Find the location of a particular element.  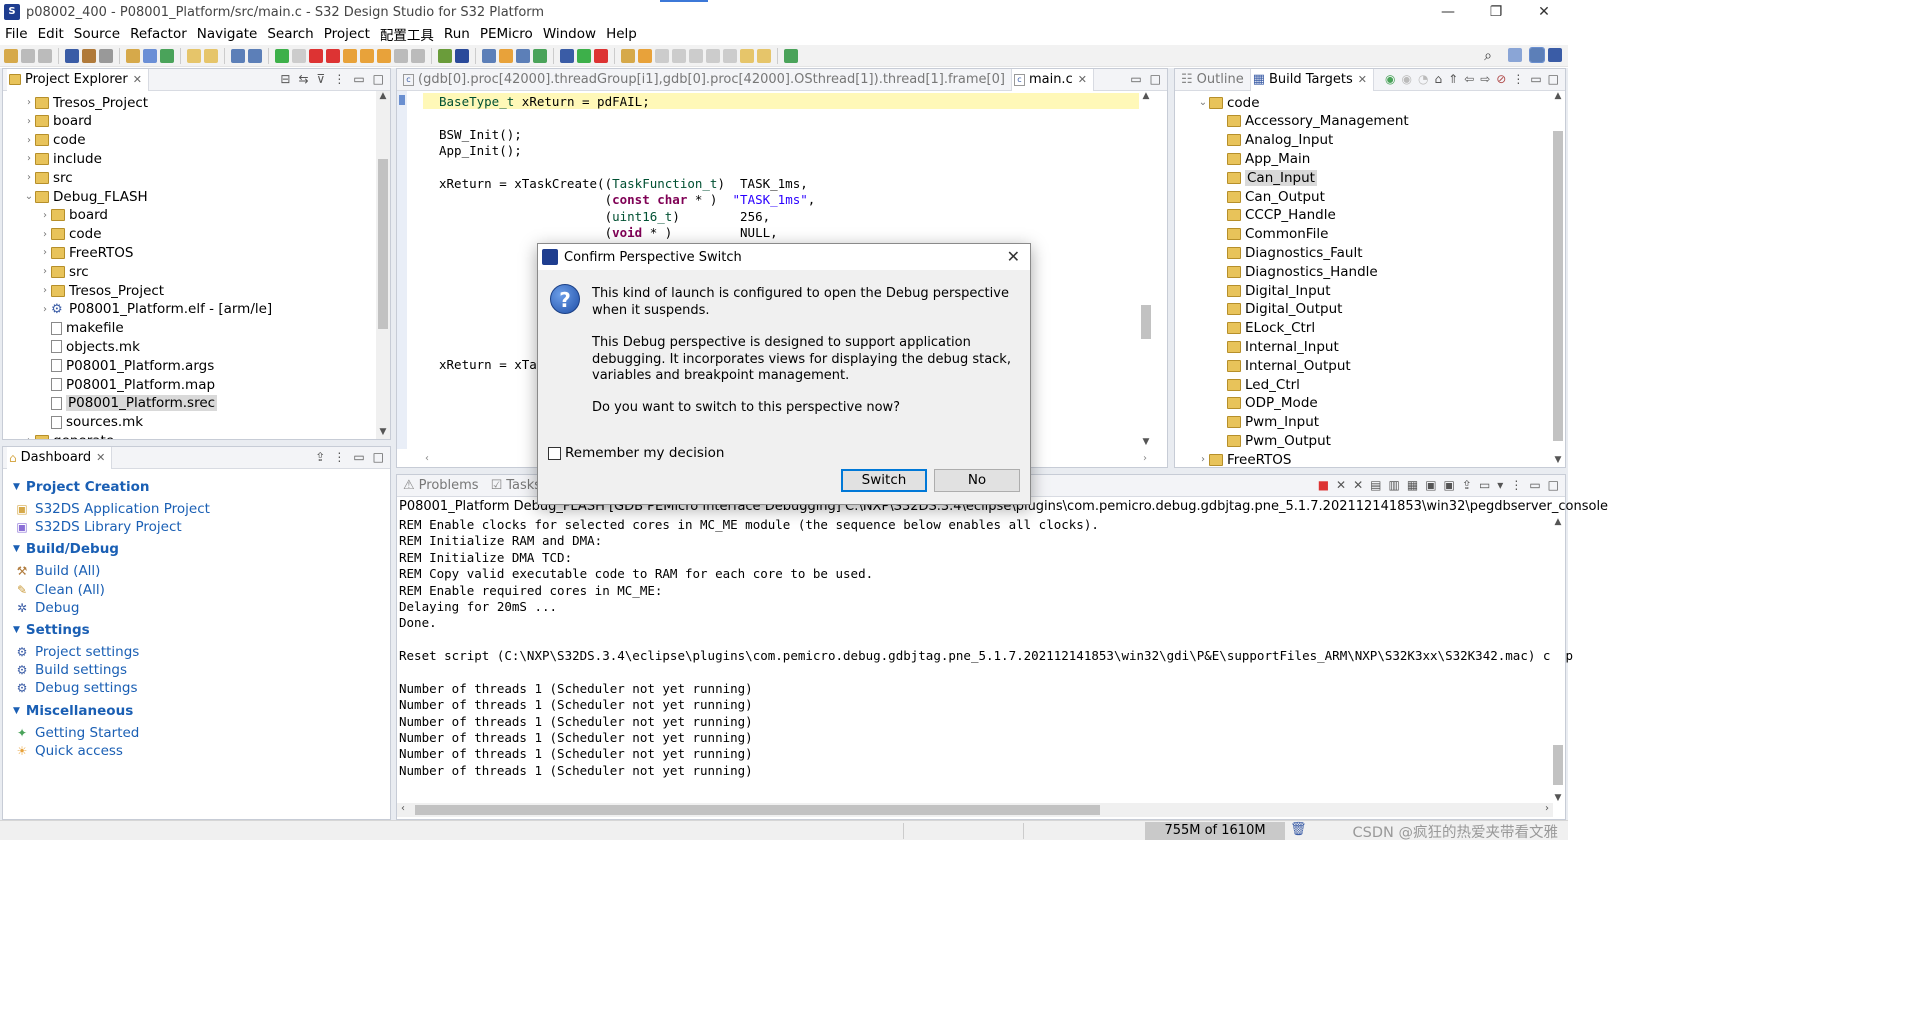

dashboard-link: ▣ S32DS Application Project is located at coordinates (112, 509).